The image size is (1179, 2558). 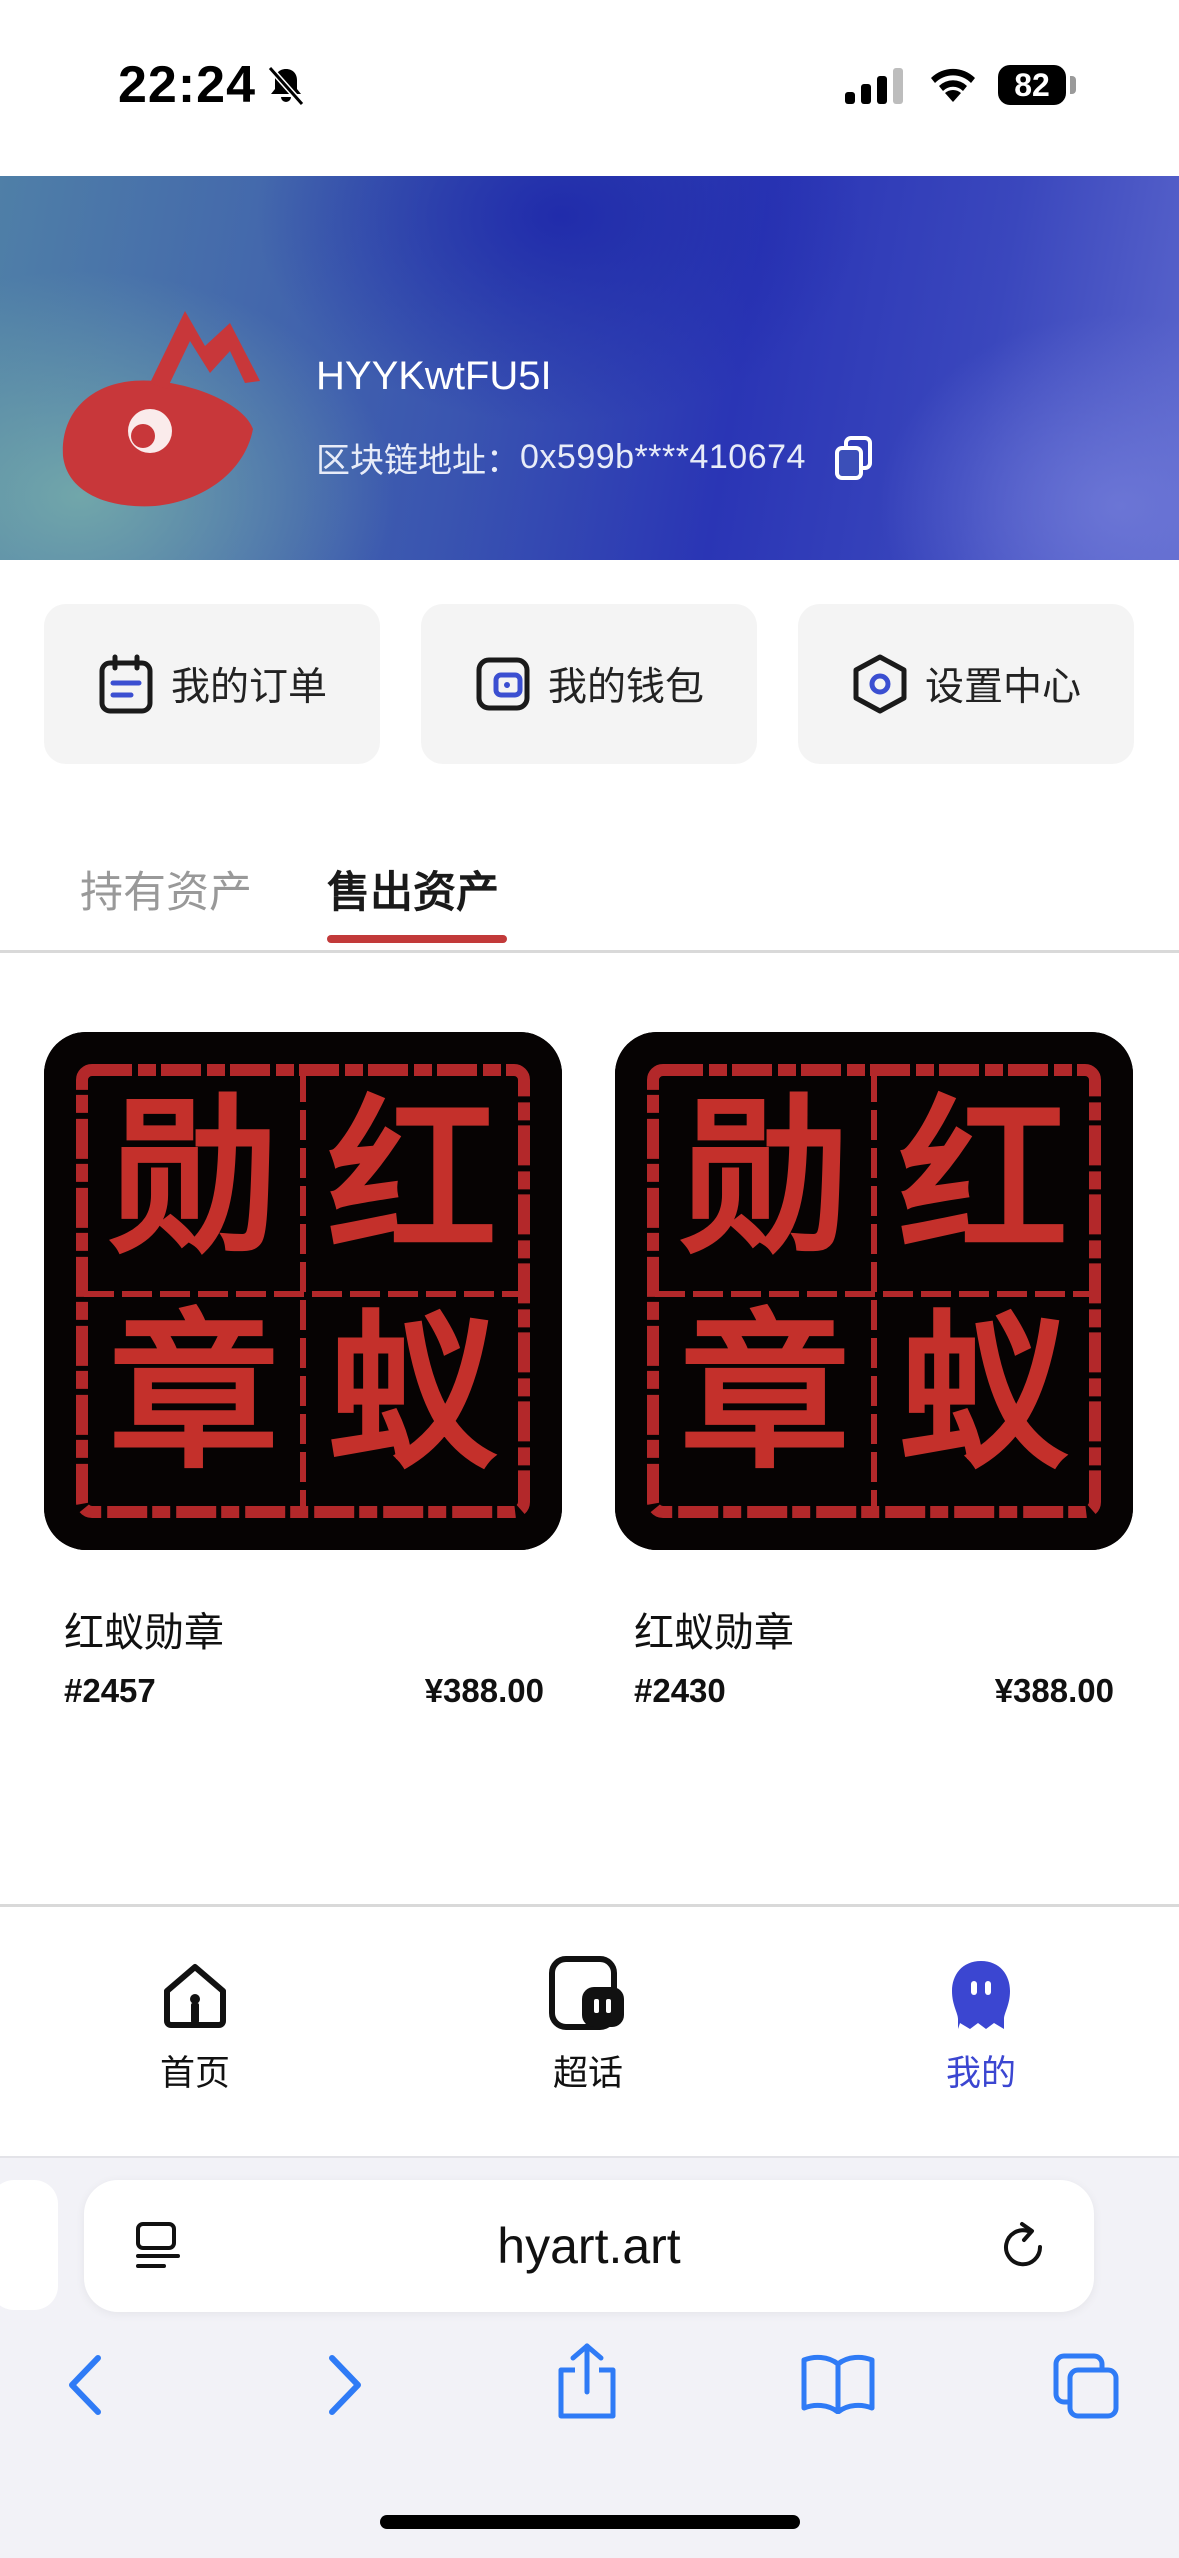 What do you see at coordinates (980, 2074) in the screenshot?
I see `nav-mine-label: 我的` at bounding box center [980, 2074].